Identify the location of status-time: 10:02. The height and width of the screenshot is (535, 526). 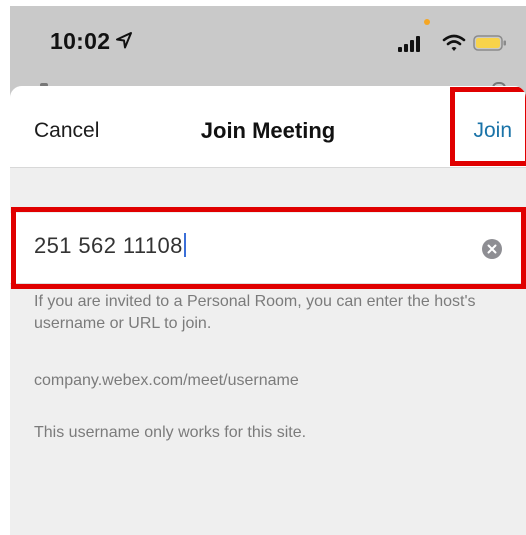
(80, 41).